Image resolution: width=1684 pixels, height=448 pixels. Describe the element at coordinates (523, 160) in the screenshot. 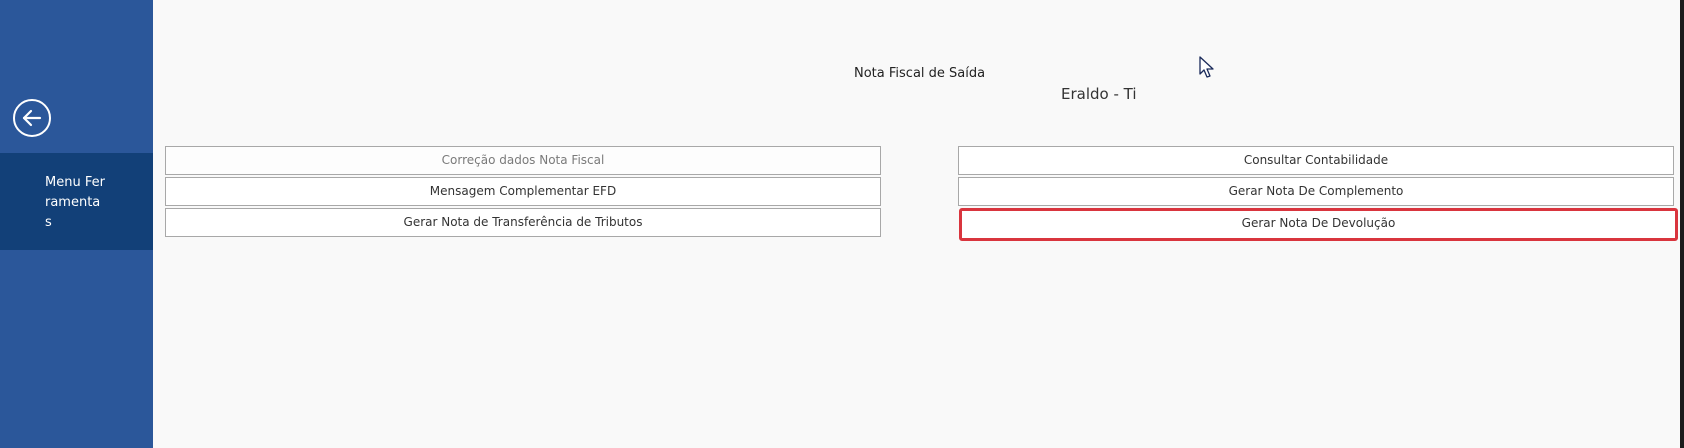

I see `correcao-dados-nota-fiscal-button: Correção dados Nota Fiscal` at that location.